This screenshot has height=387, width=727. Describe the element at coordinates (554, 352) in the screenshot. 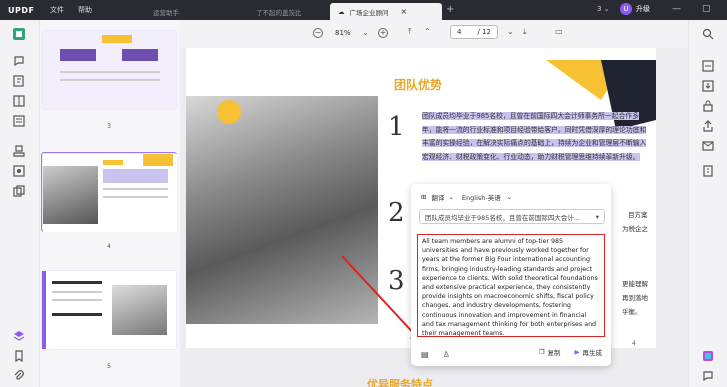

I see `copy-button: 复制` at that location.